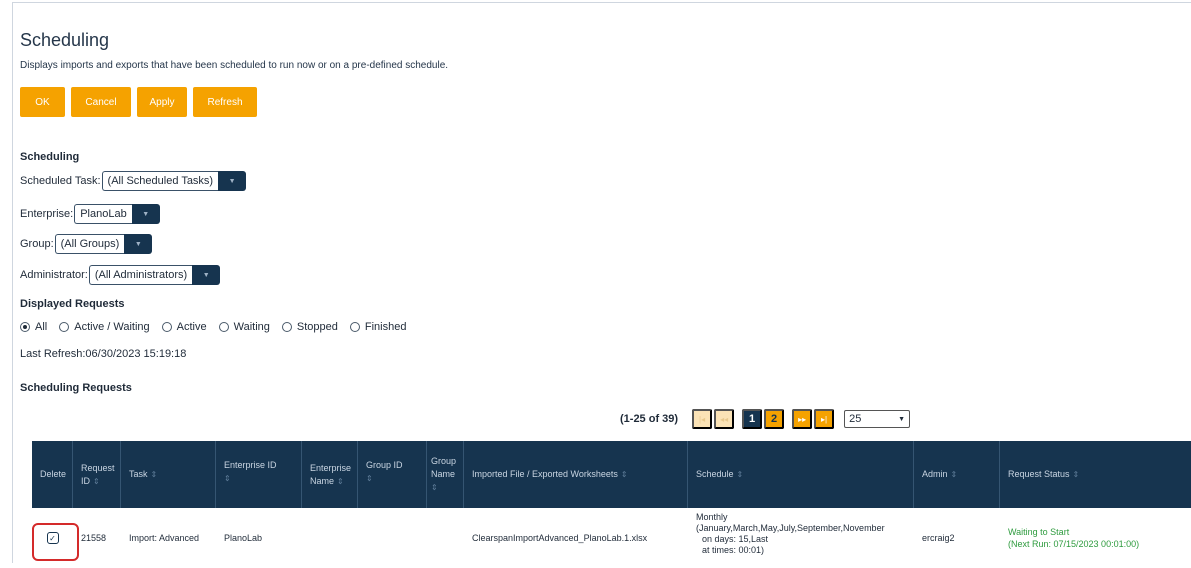 The height and width of the screenshot is (568, 1191). What do you see at coordinates (330, 474) in the screenshot?
I see `col-enterprise-name: Enterprise Name ⇕` at bounding box center [330, 474].